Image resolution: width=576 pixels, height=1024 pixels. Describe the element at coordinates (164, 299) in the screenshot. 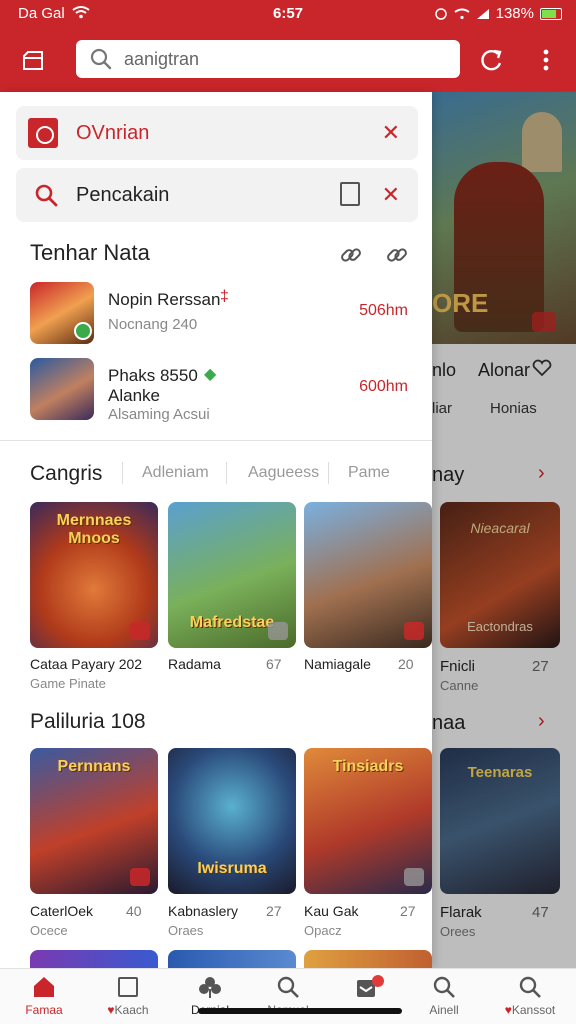

I see `recent-item-name: Nopin Rerssan` at that location.